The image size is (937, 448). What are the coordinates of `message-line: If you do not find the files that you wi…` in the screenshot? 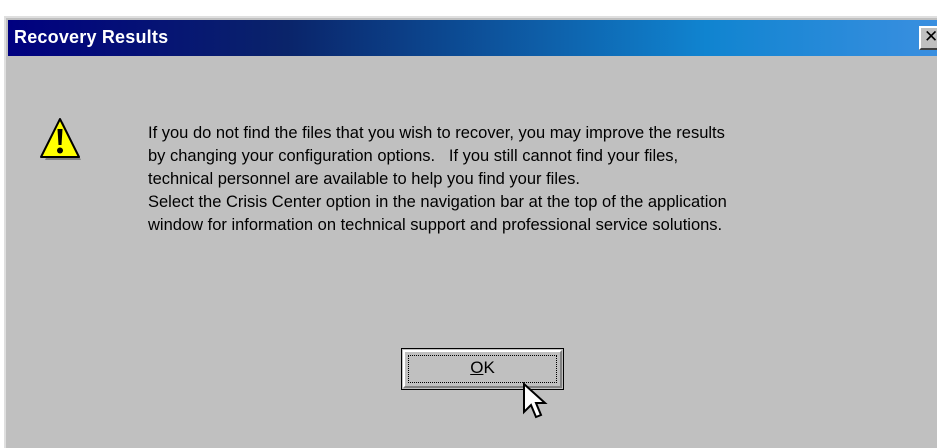 It's located at (436, 133).